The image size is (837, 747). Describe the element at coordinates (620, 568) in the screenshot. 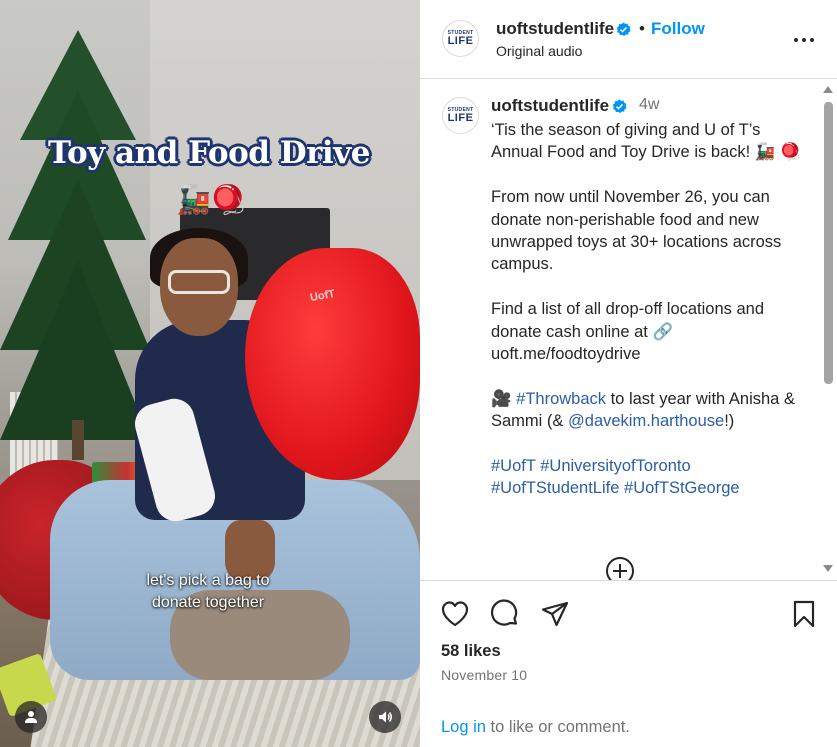

I see `load-more-comments-icon` at that location.